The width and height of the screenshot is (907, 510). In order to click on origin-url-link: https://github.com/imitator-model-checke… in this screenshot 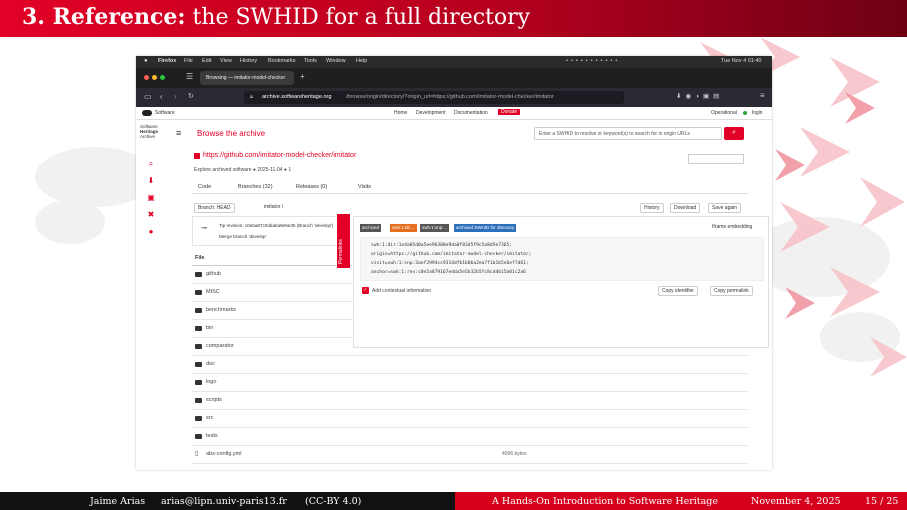, I will do `click(279, 155)`.